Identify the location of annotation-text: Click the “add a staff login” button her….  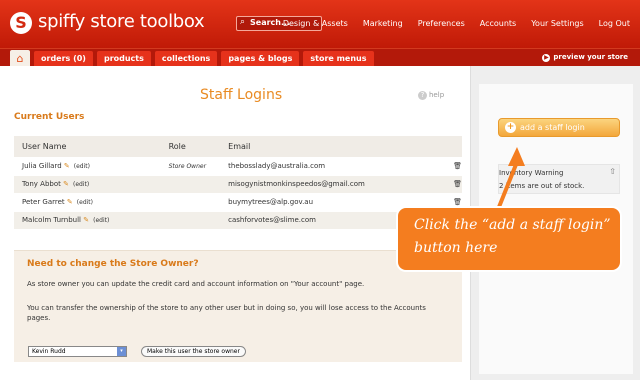
(512, 236).